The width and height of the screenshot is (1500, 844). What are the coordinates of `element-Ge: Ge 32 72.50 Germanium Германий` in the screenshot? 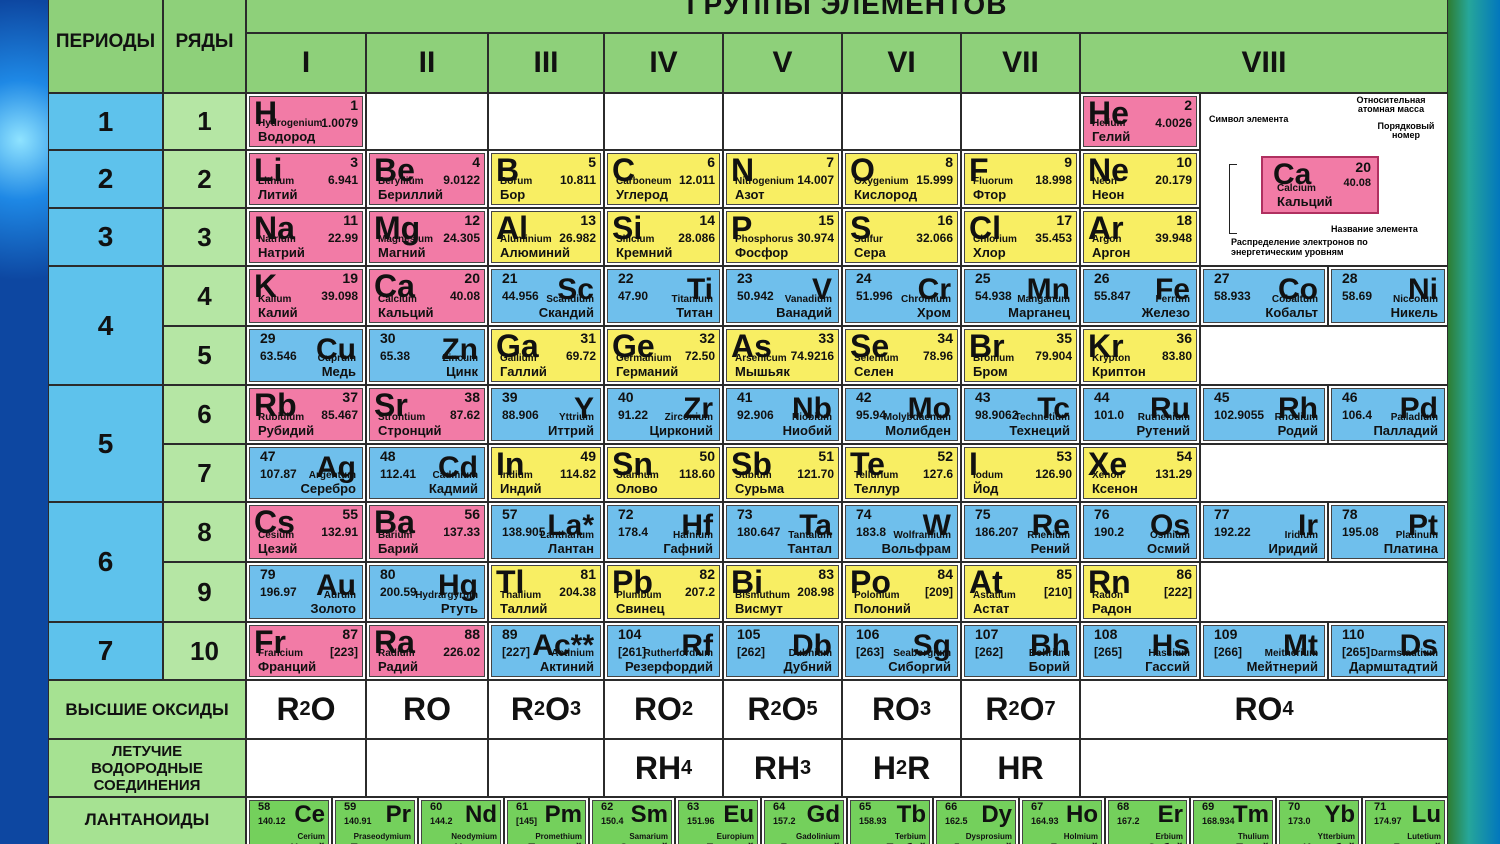 It's located at (663, 355).